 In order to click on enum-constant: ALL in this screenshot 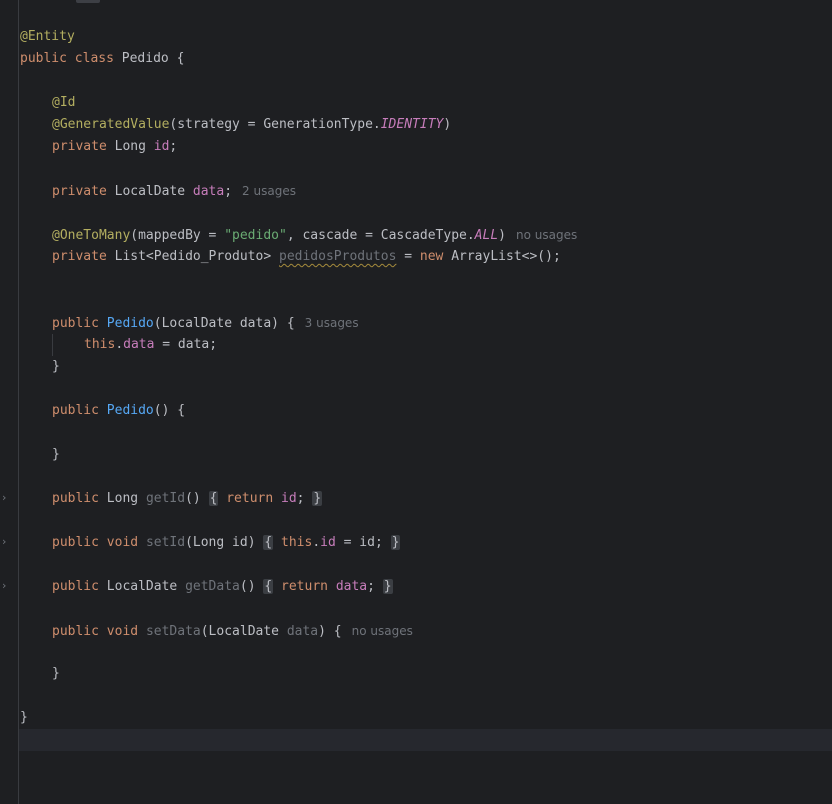, I will do `click(486, 235)`.